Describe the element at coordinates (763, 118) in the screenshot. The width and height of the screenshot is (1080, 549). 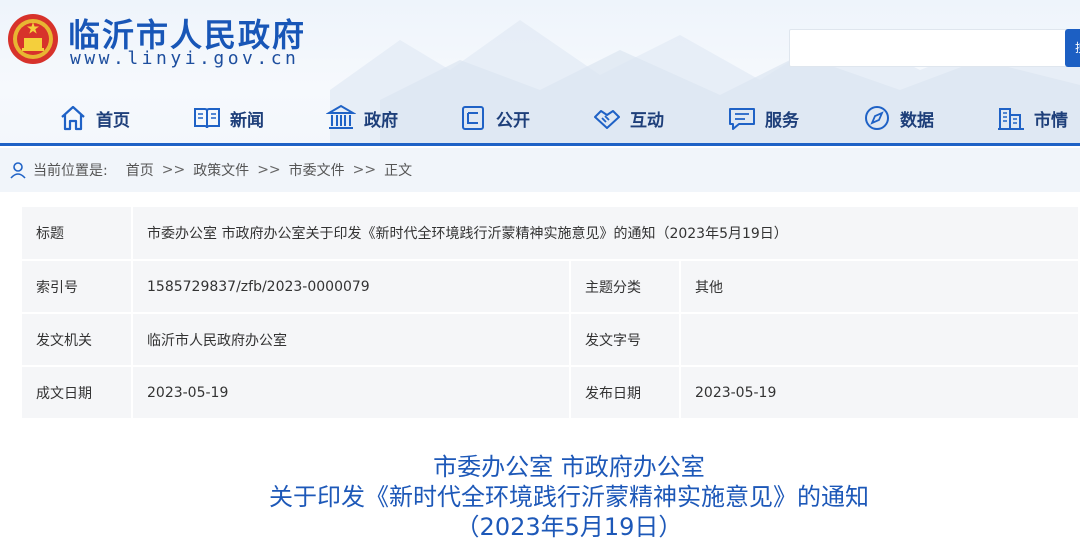
I see `nav-item-service: 服务` at that location.